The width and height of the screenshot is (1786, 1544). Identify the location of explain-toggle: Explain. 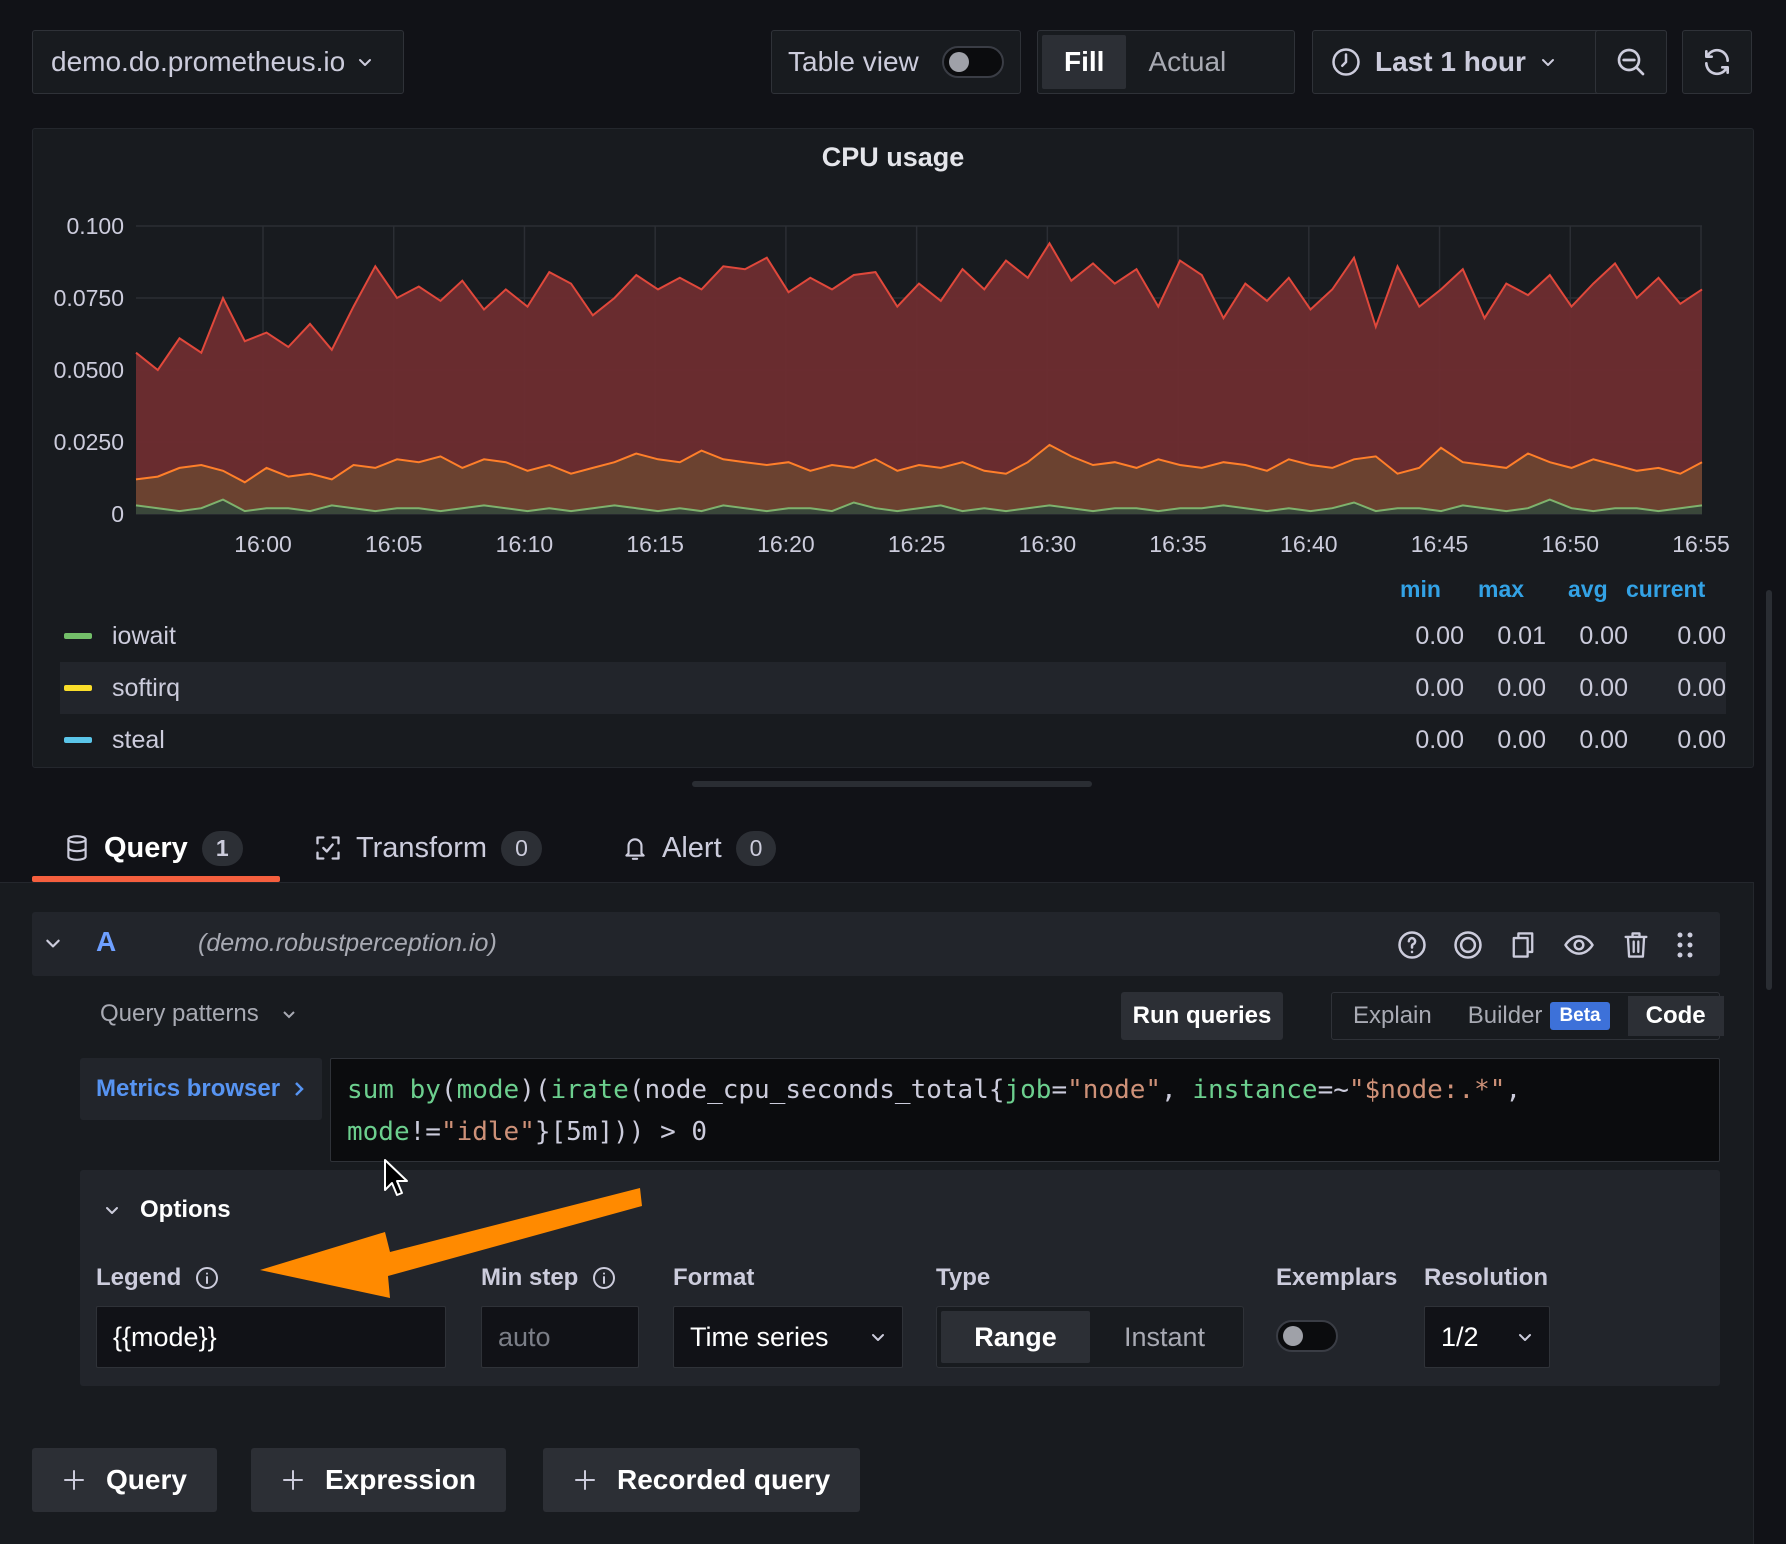
(1392, 1016).